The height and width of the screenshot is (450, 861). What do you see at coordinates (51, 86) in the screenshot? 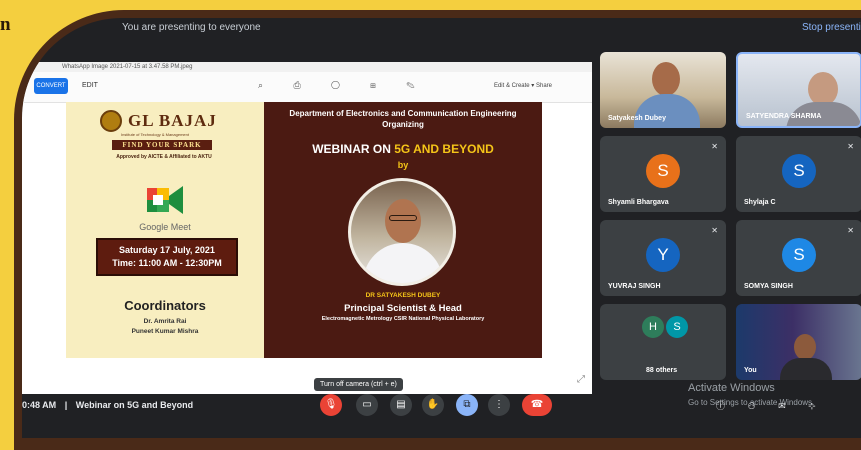
I see `viewer-primary-button: CONVERT` at bounding box center [51, 86].